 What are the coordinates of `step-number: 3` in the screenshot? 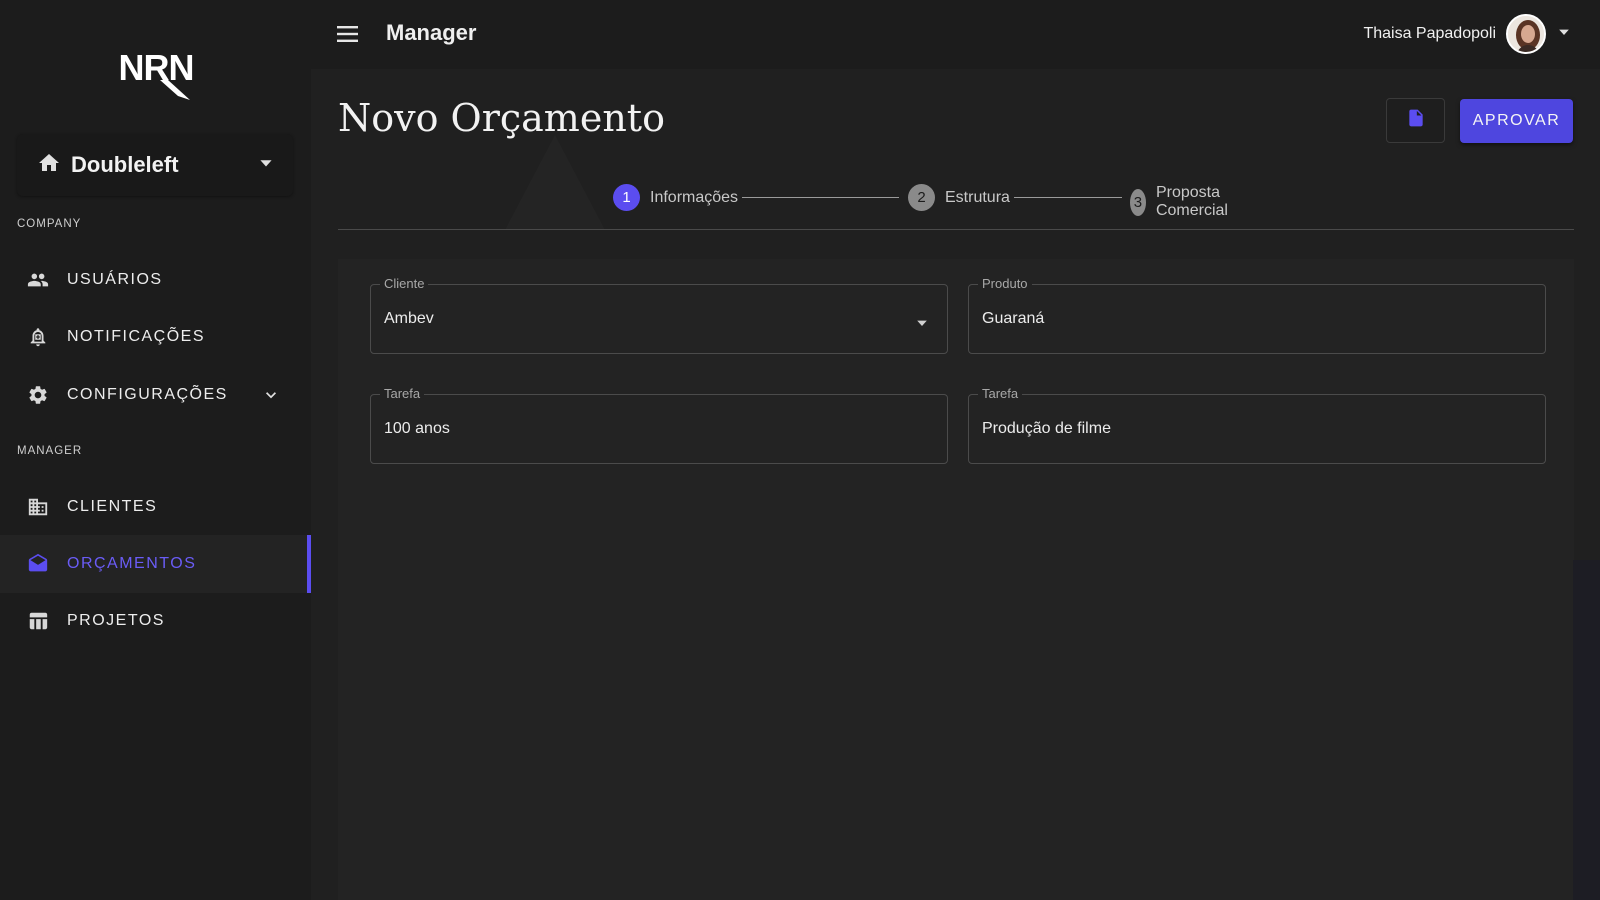 It's located at (1138, 202).